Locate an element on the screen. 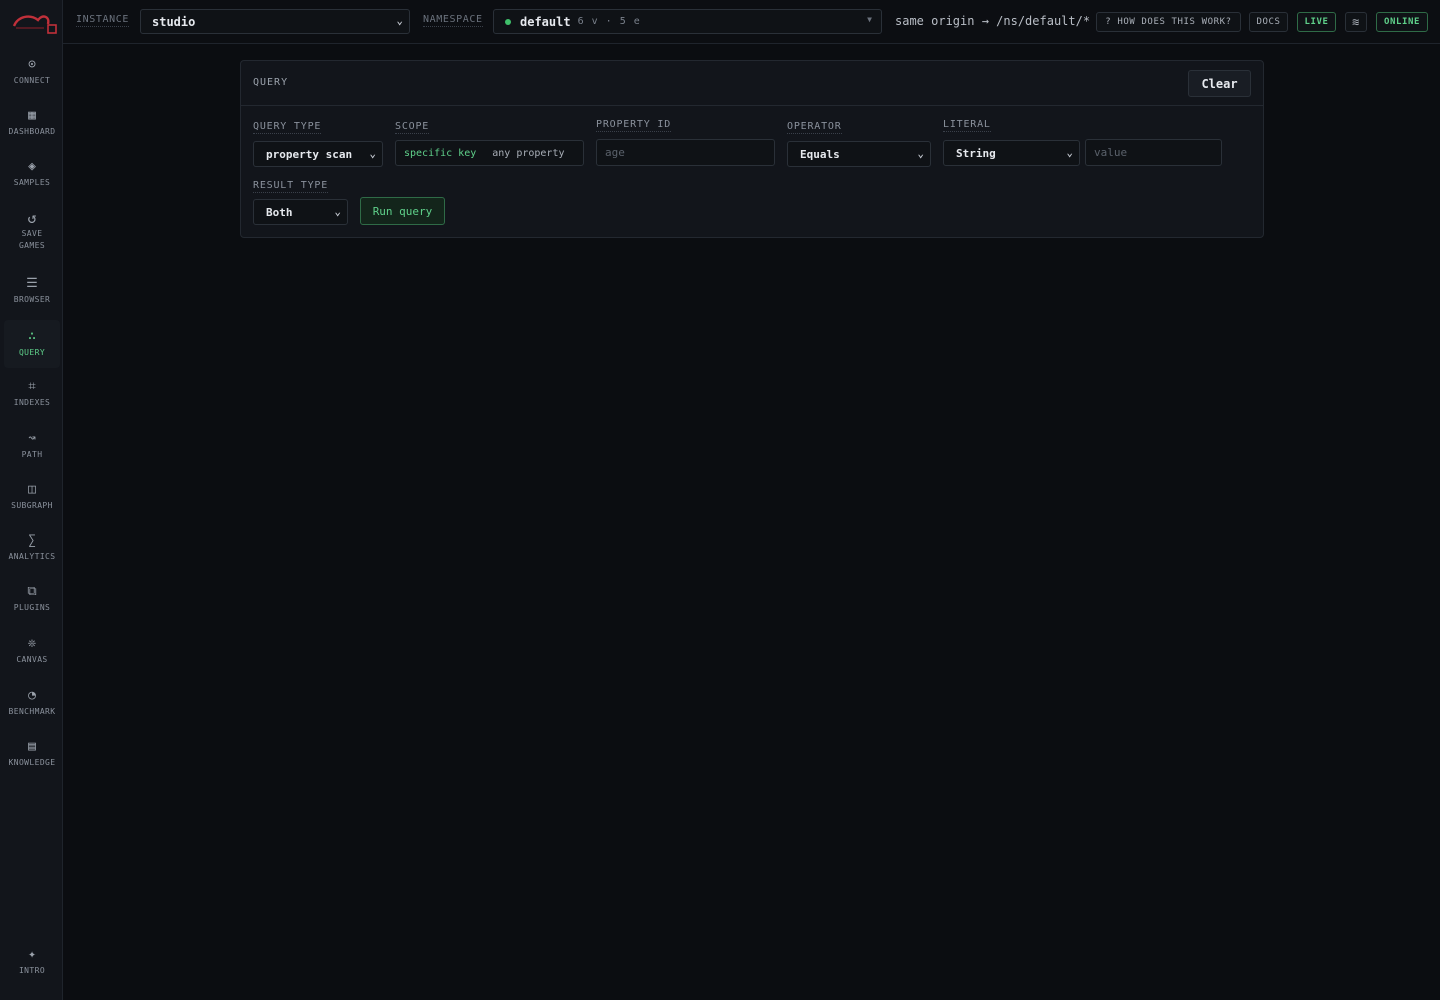 This screenshot has width=1440, height=1000. sidebar-item-plugins: ⧉ PLUGINS is located at coordinates (32, 600).